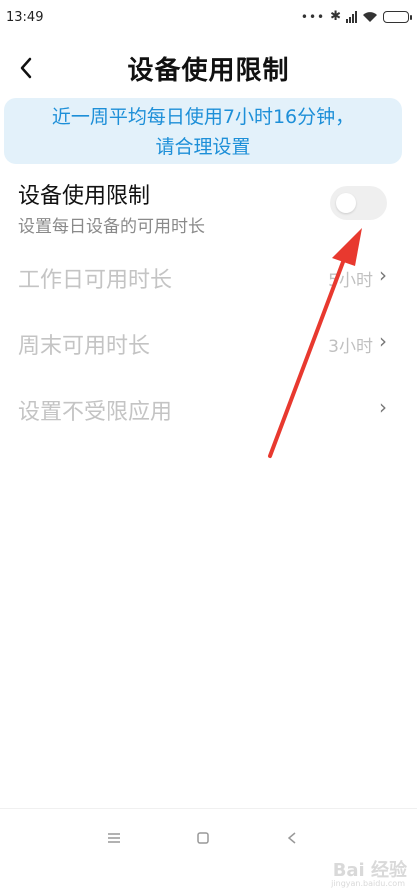  I want to click on home-icon, so click(203, 838).